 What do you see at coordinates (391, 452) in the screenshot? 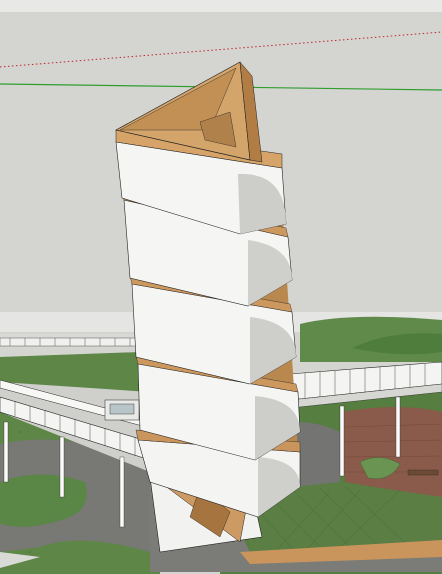
I see `brick-plaza` at bounding box center [391, 452].